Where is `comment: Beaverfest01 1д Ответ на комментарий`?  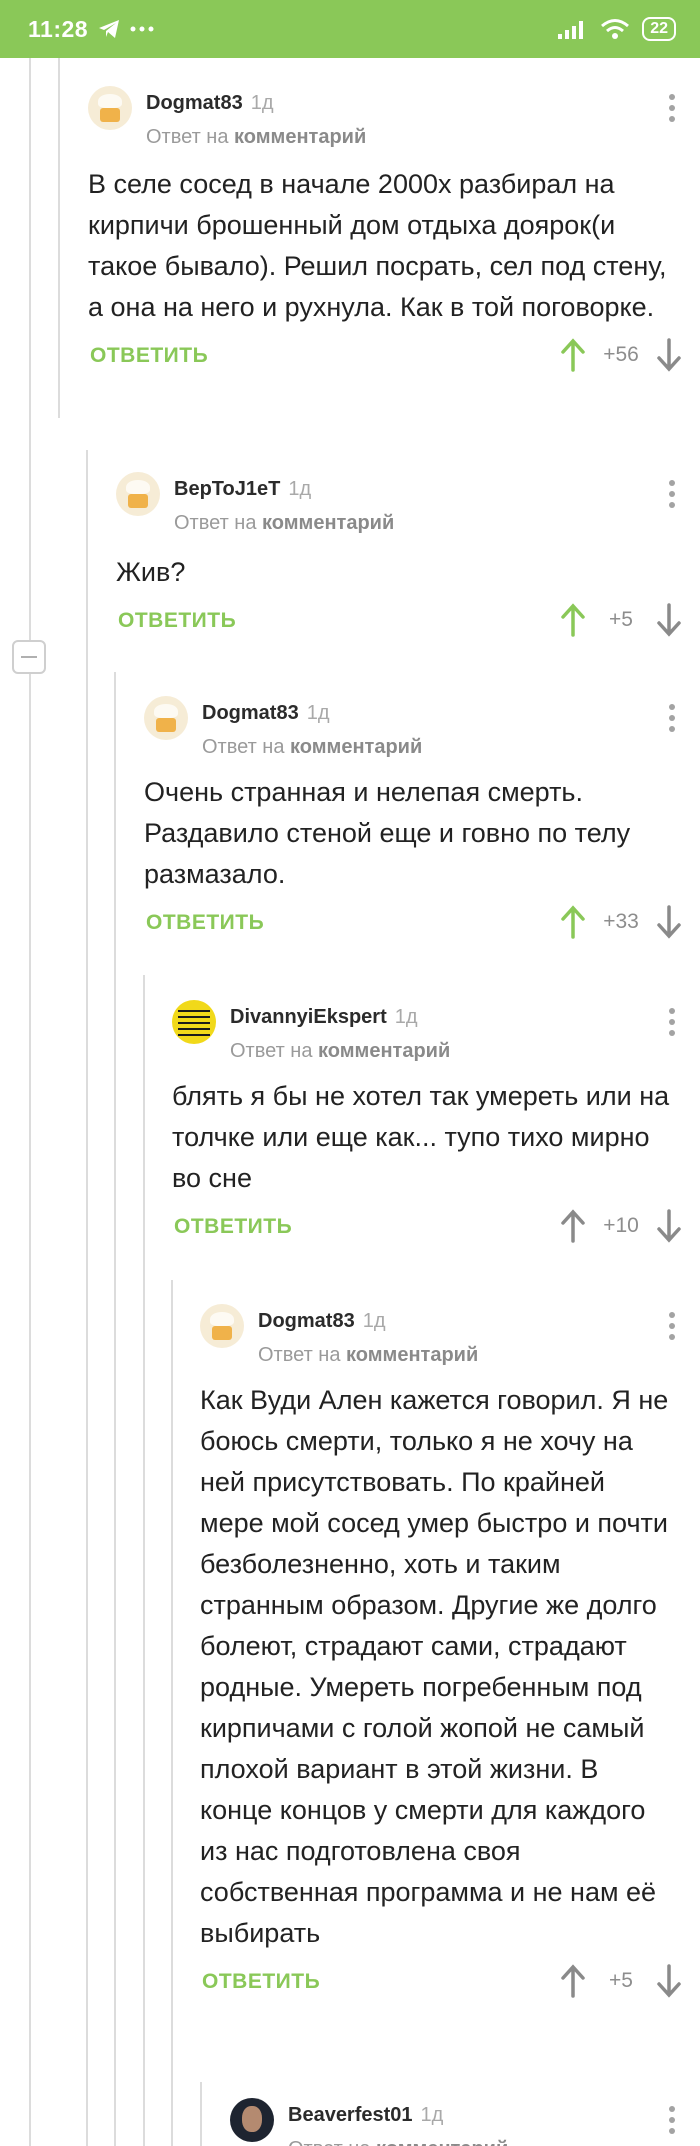 comment: Beaverfest01 1д Ответ на комментарий is located at coordinates (456, 2117).